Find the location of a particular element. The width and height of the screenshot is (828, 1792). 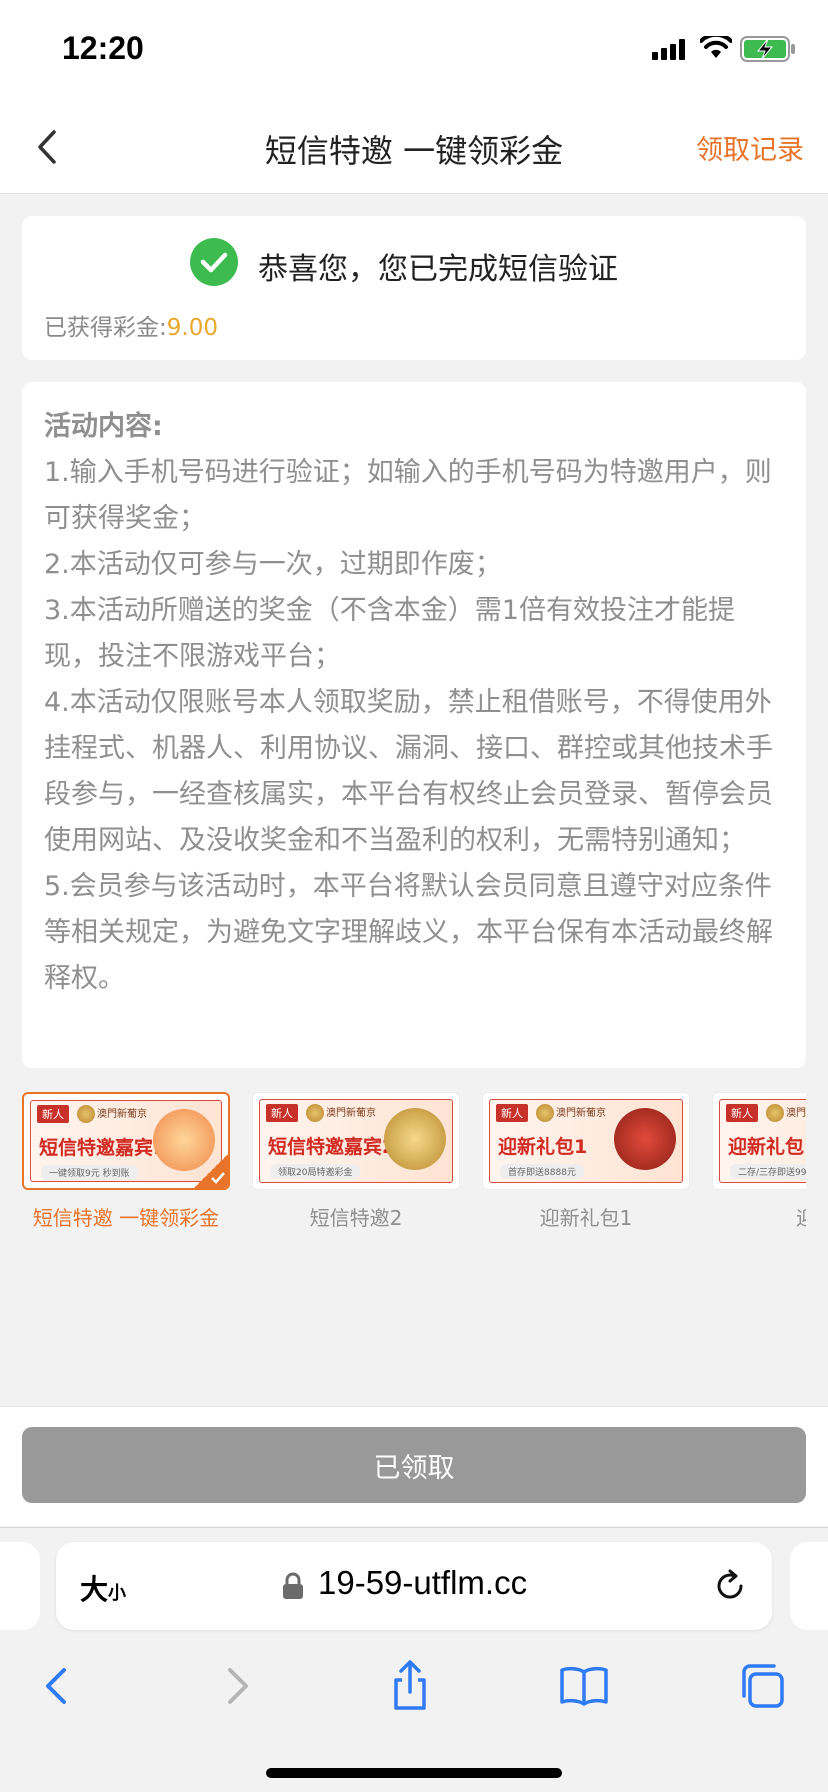

promo-banner-sms-invite-2: 新人 澳門新葡京 短信特邀嘉宾2 领取20局特邀彩金 短信特邀2 is located at coordinates (356, 1161).